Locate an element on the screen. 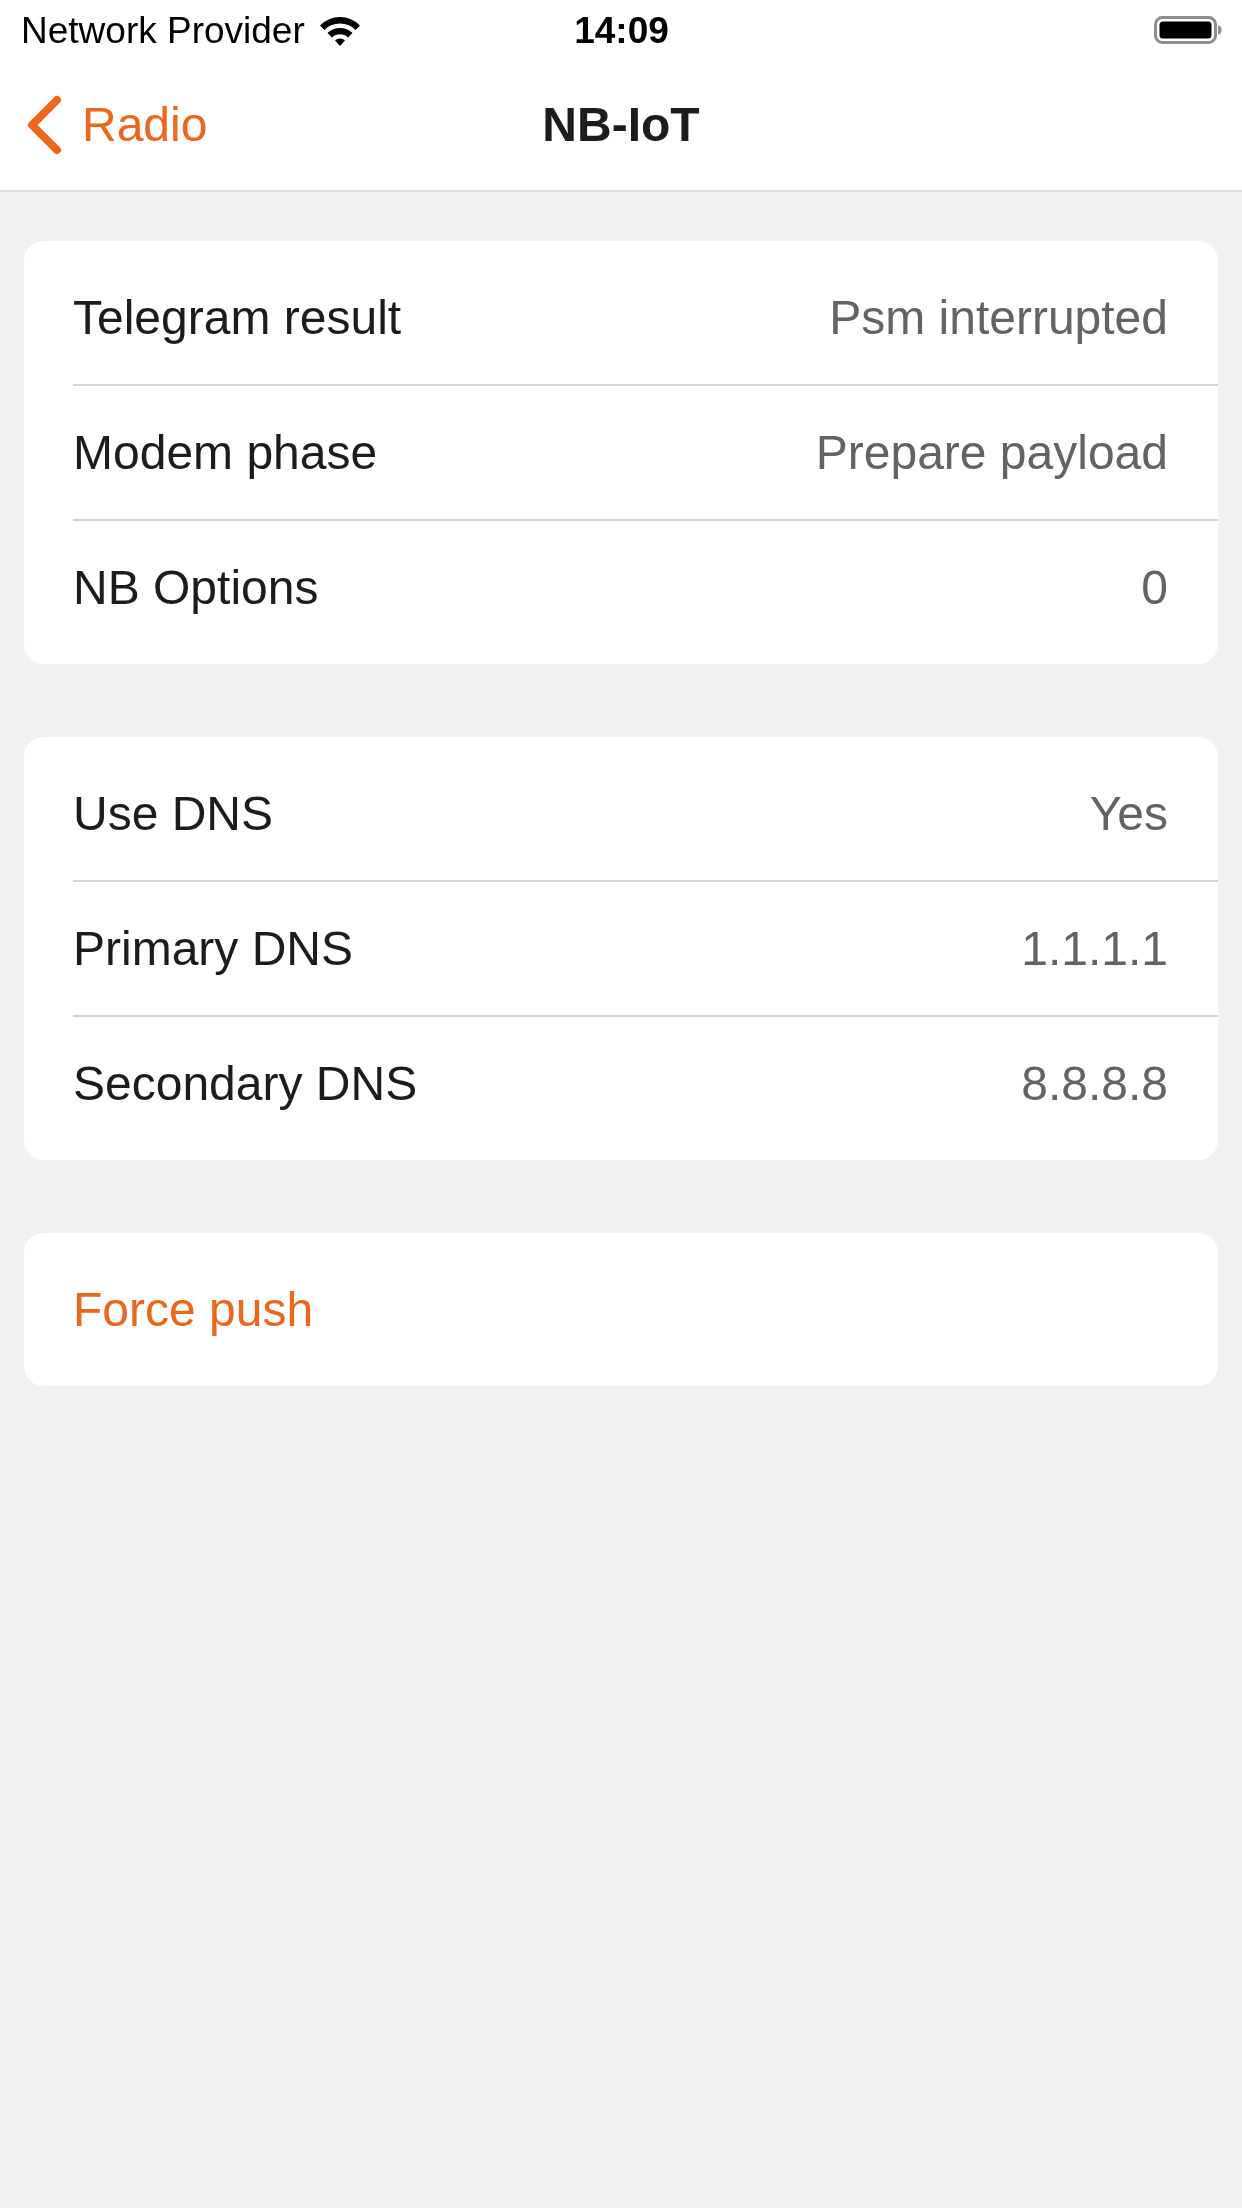 The width and height of the screenshot is (1242, 2208). back-button: Radio is located at coordinates (116, 125).